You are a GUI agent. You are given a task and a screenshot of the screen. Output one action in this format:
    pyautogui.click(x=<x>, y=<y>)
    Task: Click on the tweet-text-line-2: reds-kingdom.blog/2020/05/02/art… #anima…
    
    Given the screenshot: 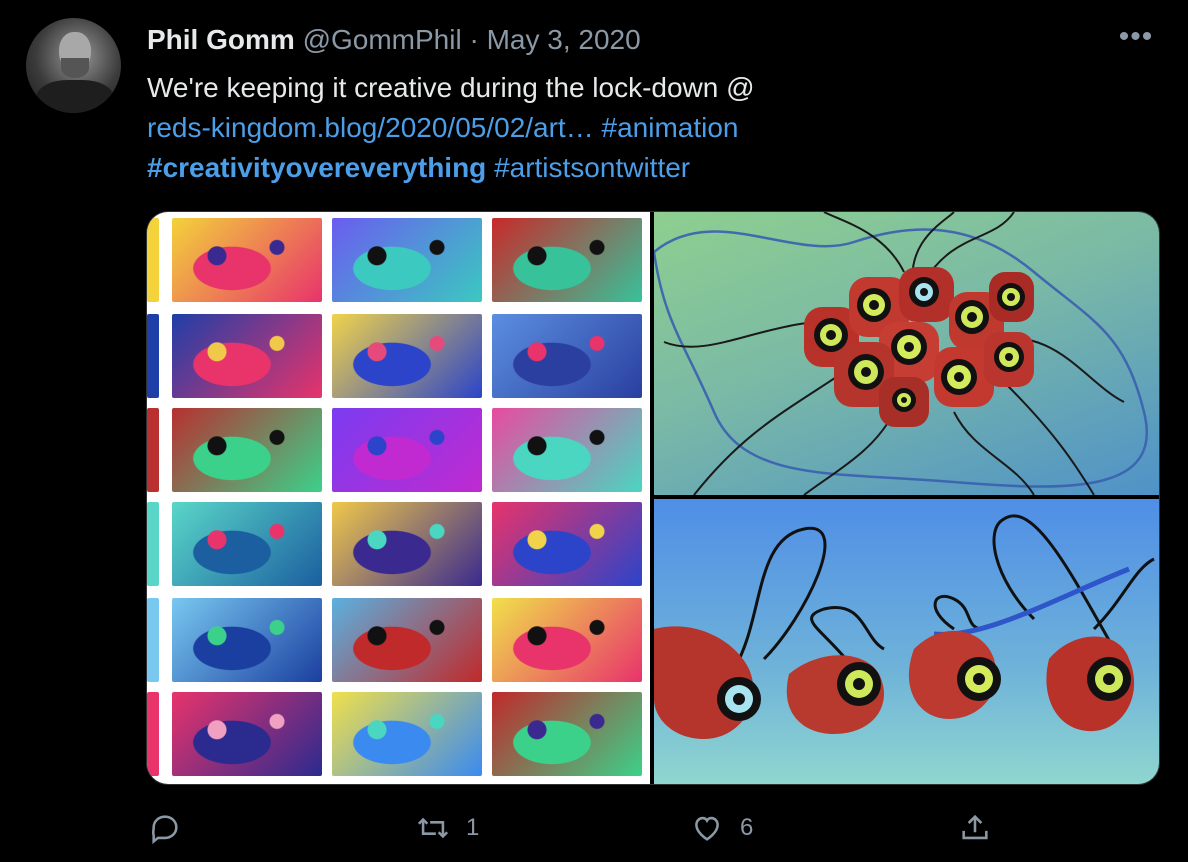 What is the action you would take?
    pyautogui.click(x=637, y=128)
    